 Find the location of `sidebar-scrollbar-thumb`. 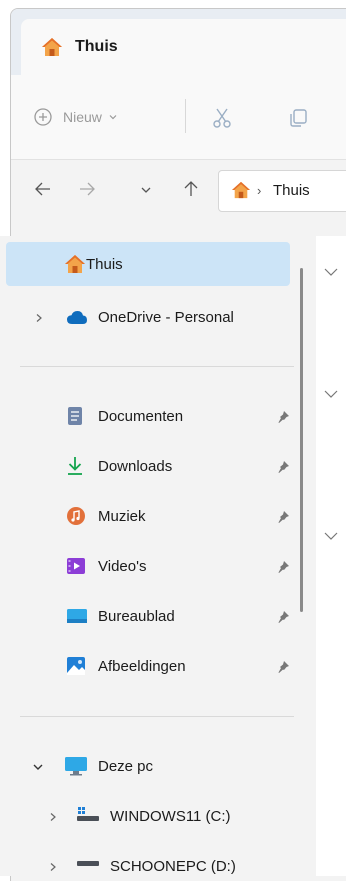

sidebar-scrollbar-thumb is located at coordinates (301, 440).